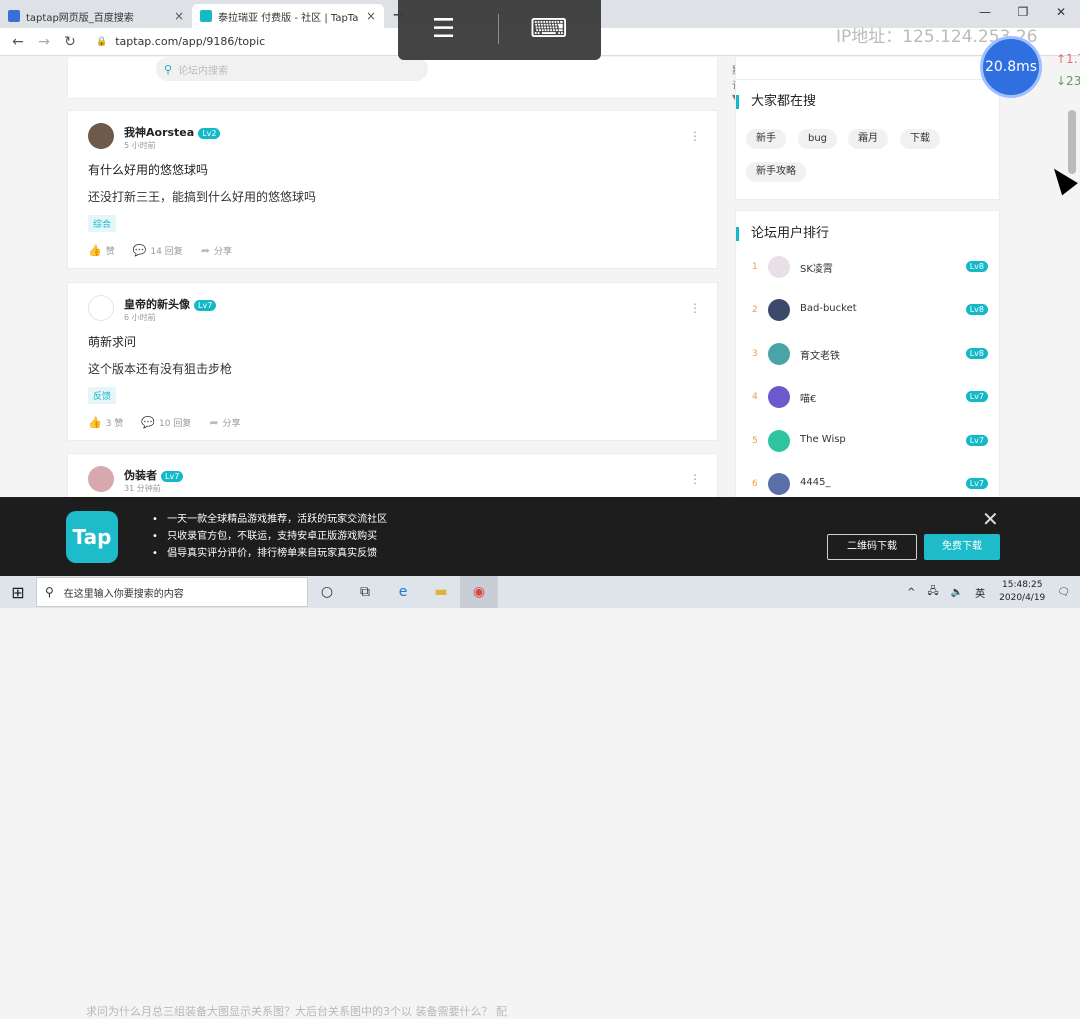  What do you see at coordinates (872, 547) in the screenshot?
I see `qr-download-button: 二维码下载` at bounding box center [872, 547].